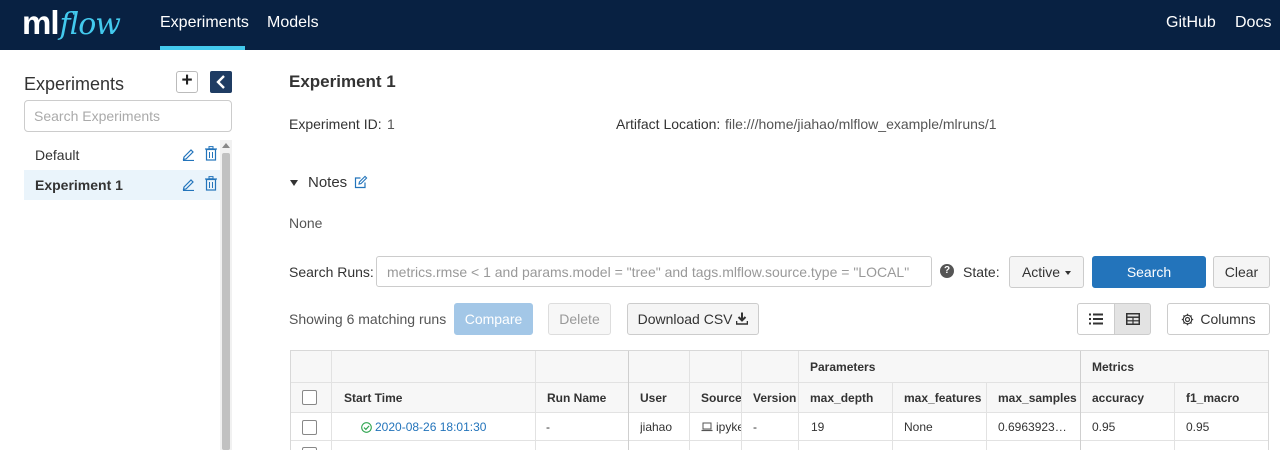  I want to click on download-icon, so click(742, 318).